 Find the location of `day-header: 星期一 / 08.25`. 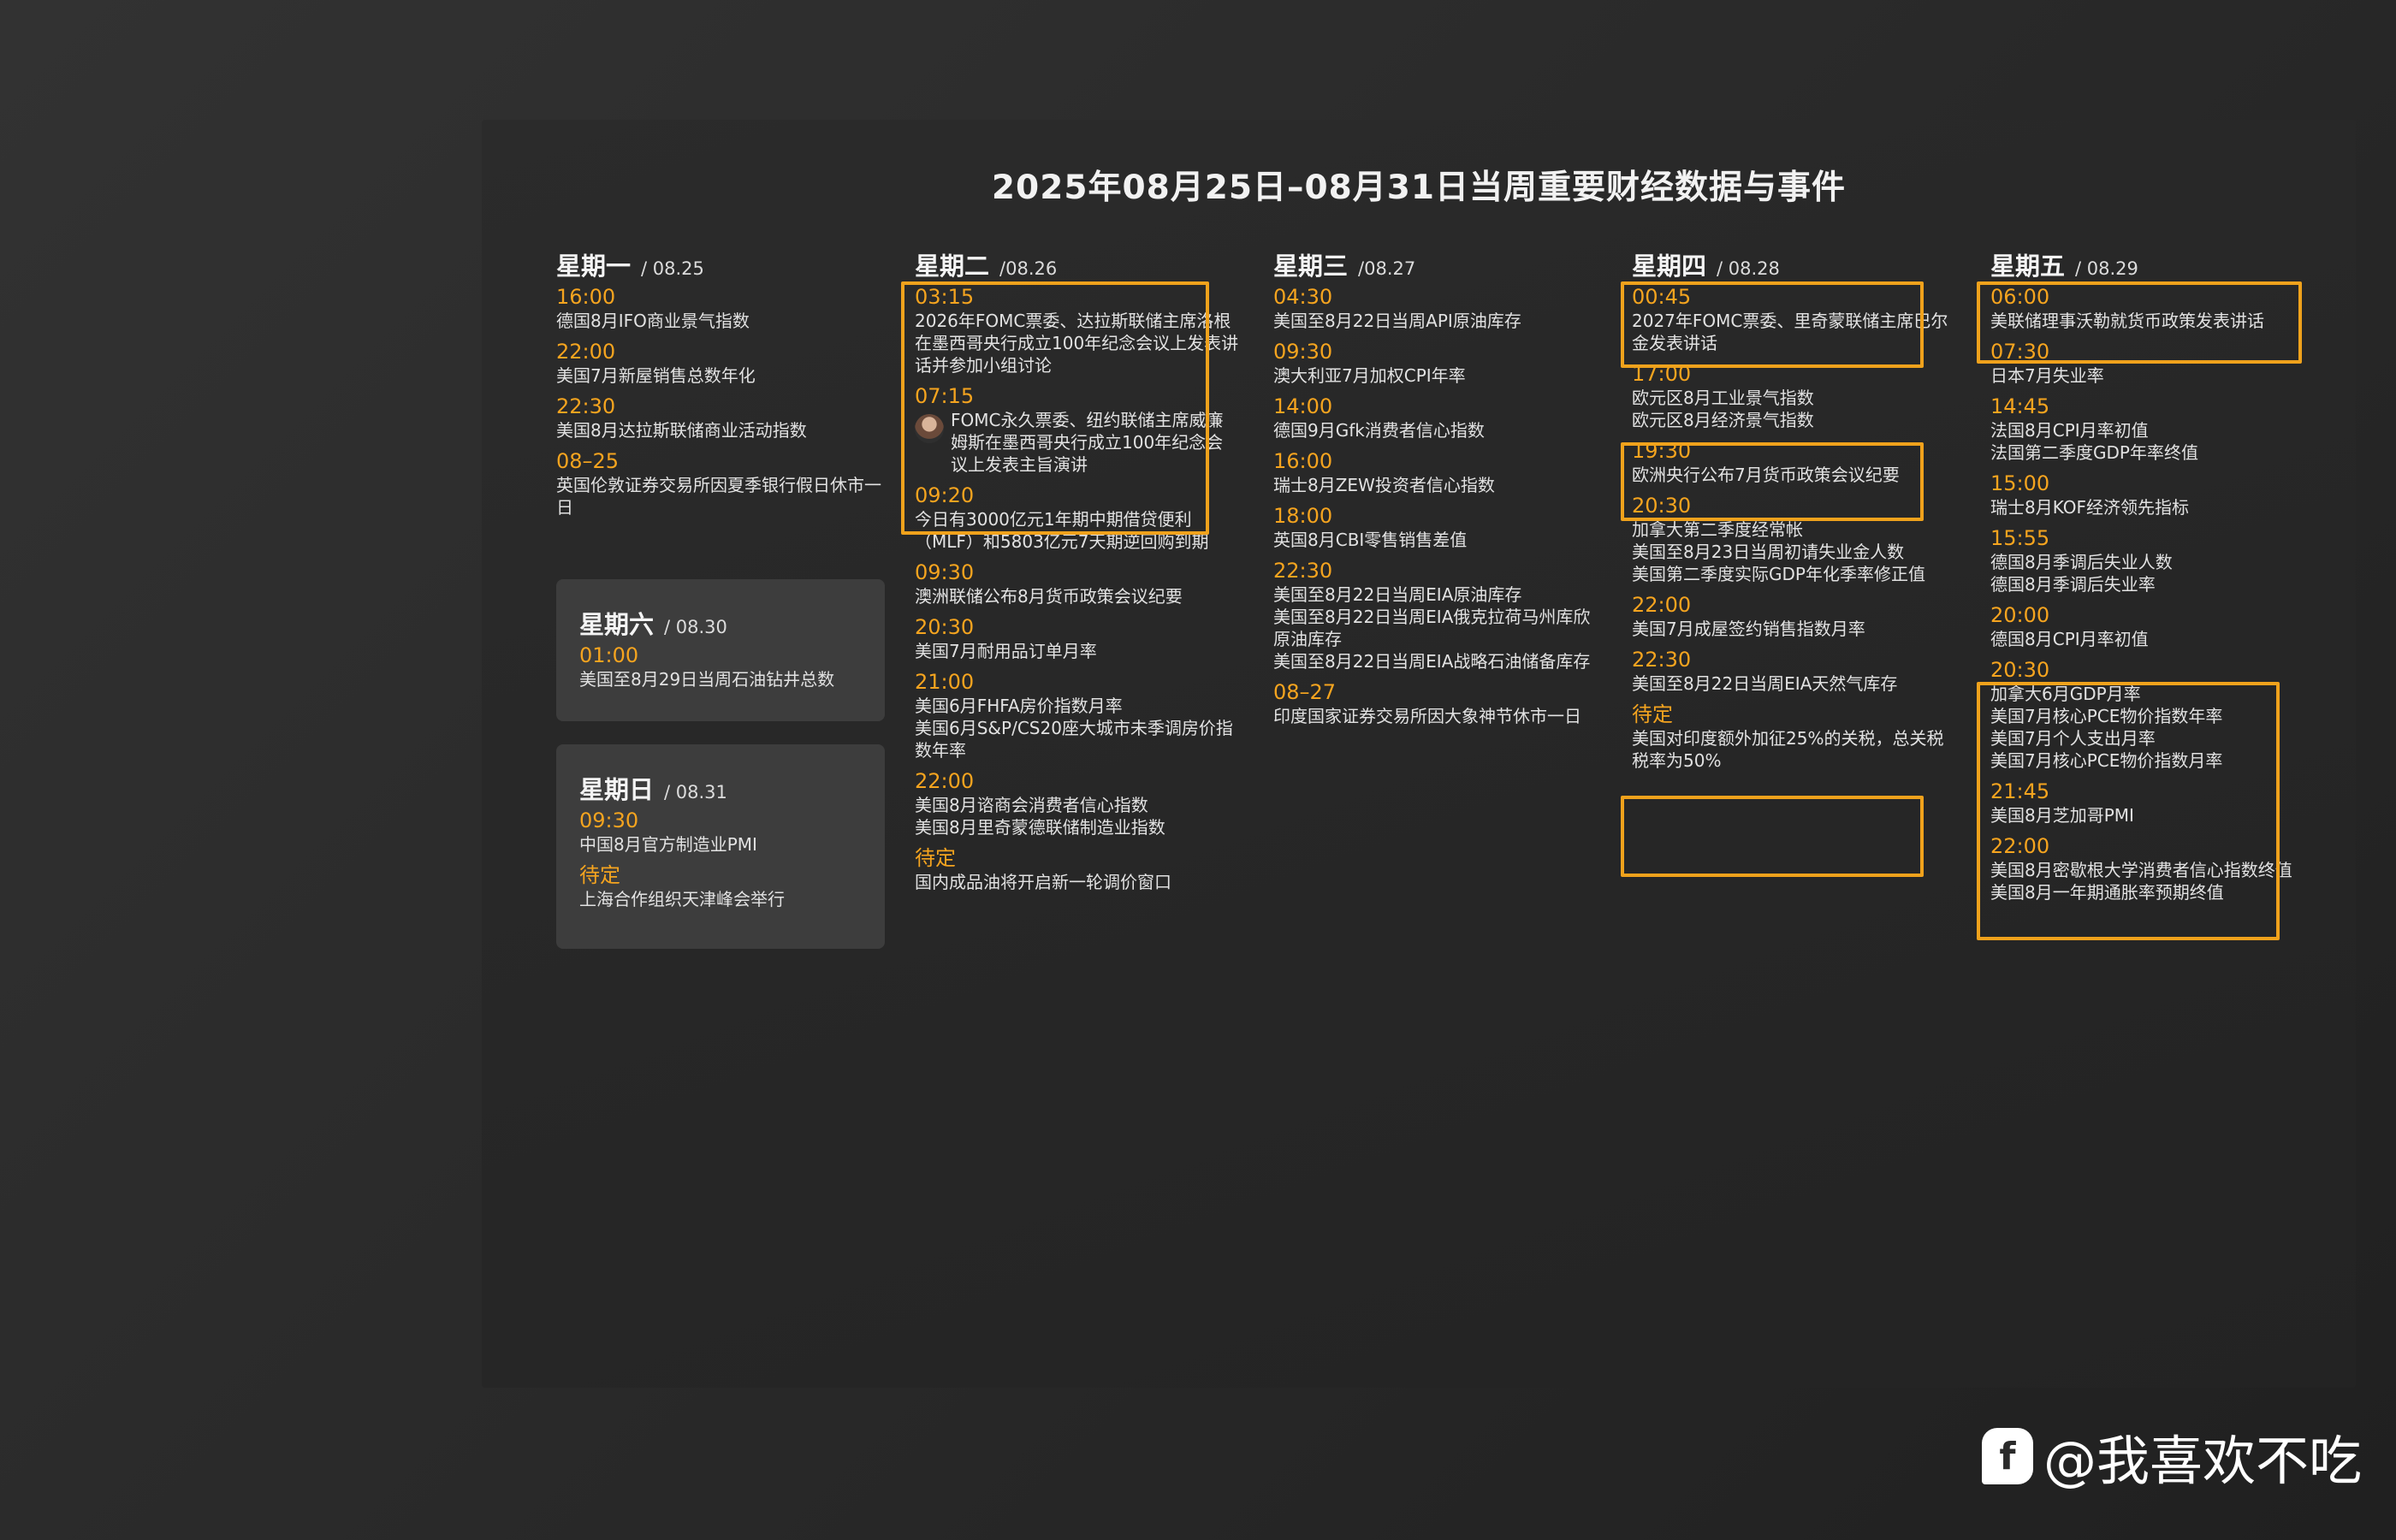

day-header: 星期一 / 08.25 is located at coordinates (718, 263).